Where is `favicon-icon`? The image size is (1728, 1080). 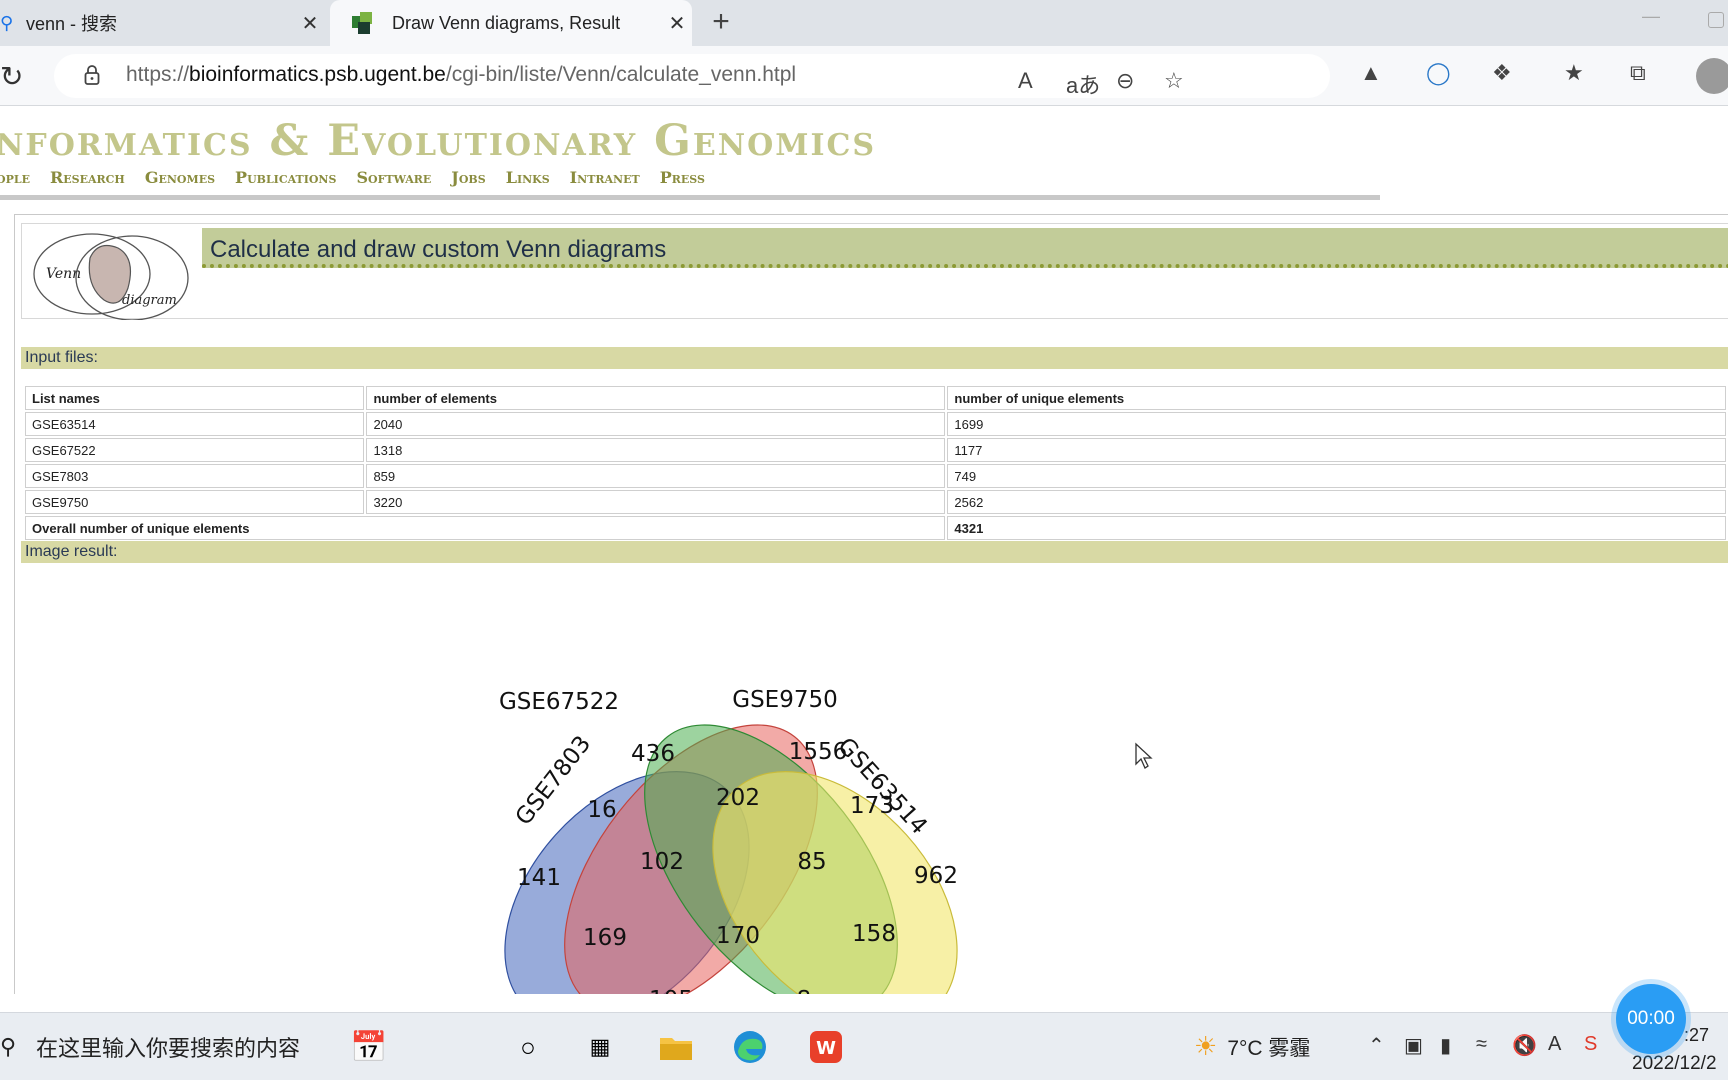
favicon-icon is located at coordinates (362, 23).